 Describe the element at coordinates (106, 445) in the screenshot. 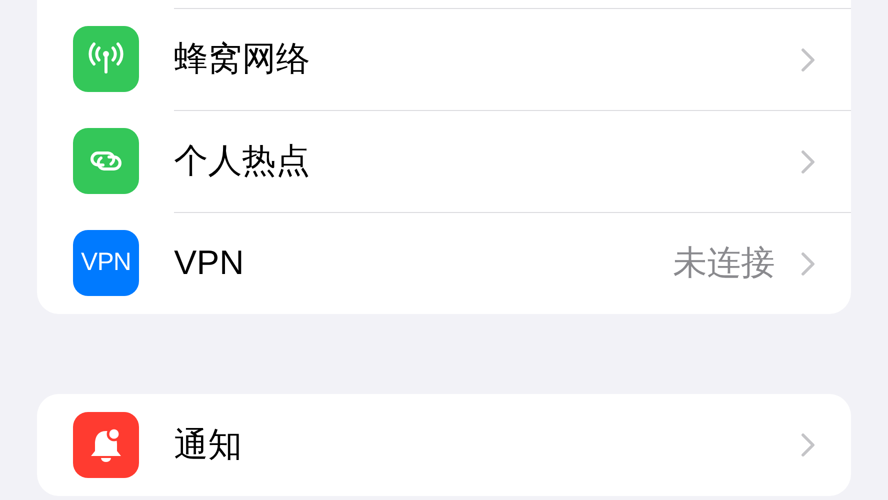

I see `bell-icon` at that location.